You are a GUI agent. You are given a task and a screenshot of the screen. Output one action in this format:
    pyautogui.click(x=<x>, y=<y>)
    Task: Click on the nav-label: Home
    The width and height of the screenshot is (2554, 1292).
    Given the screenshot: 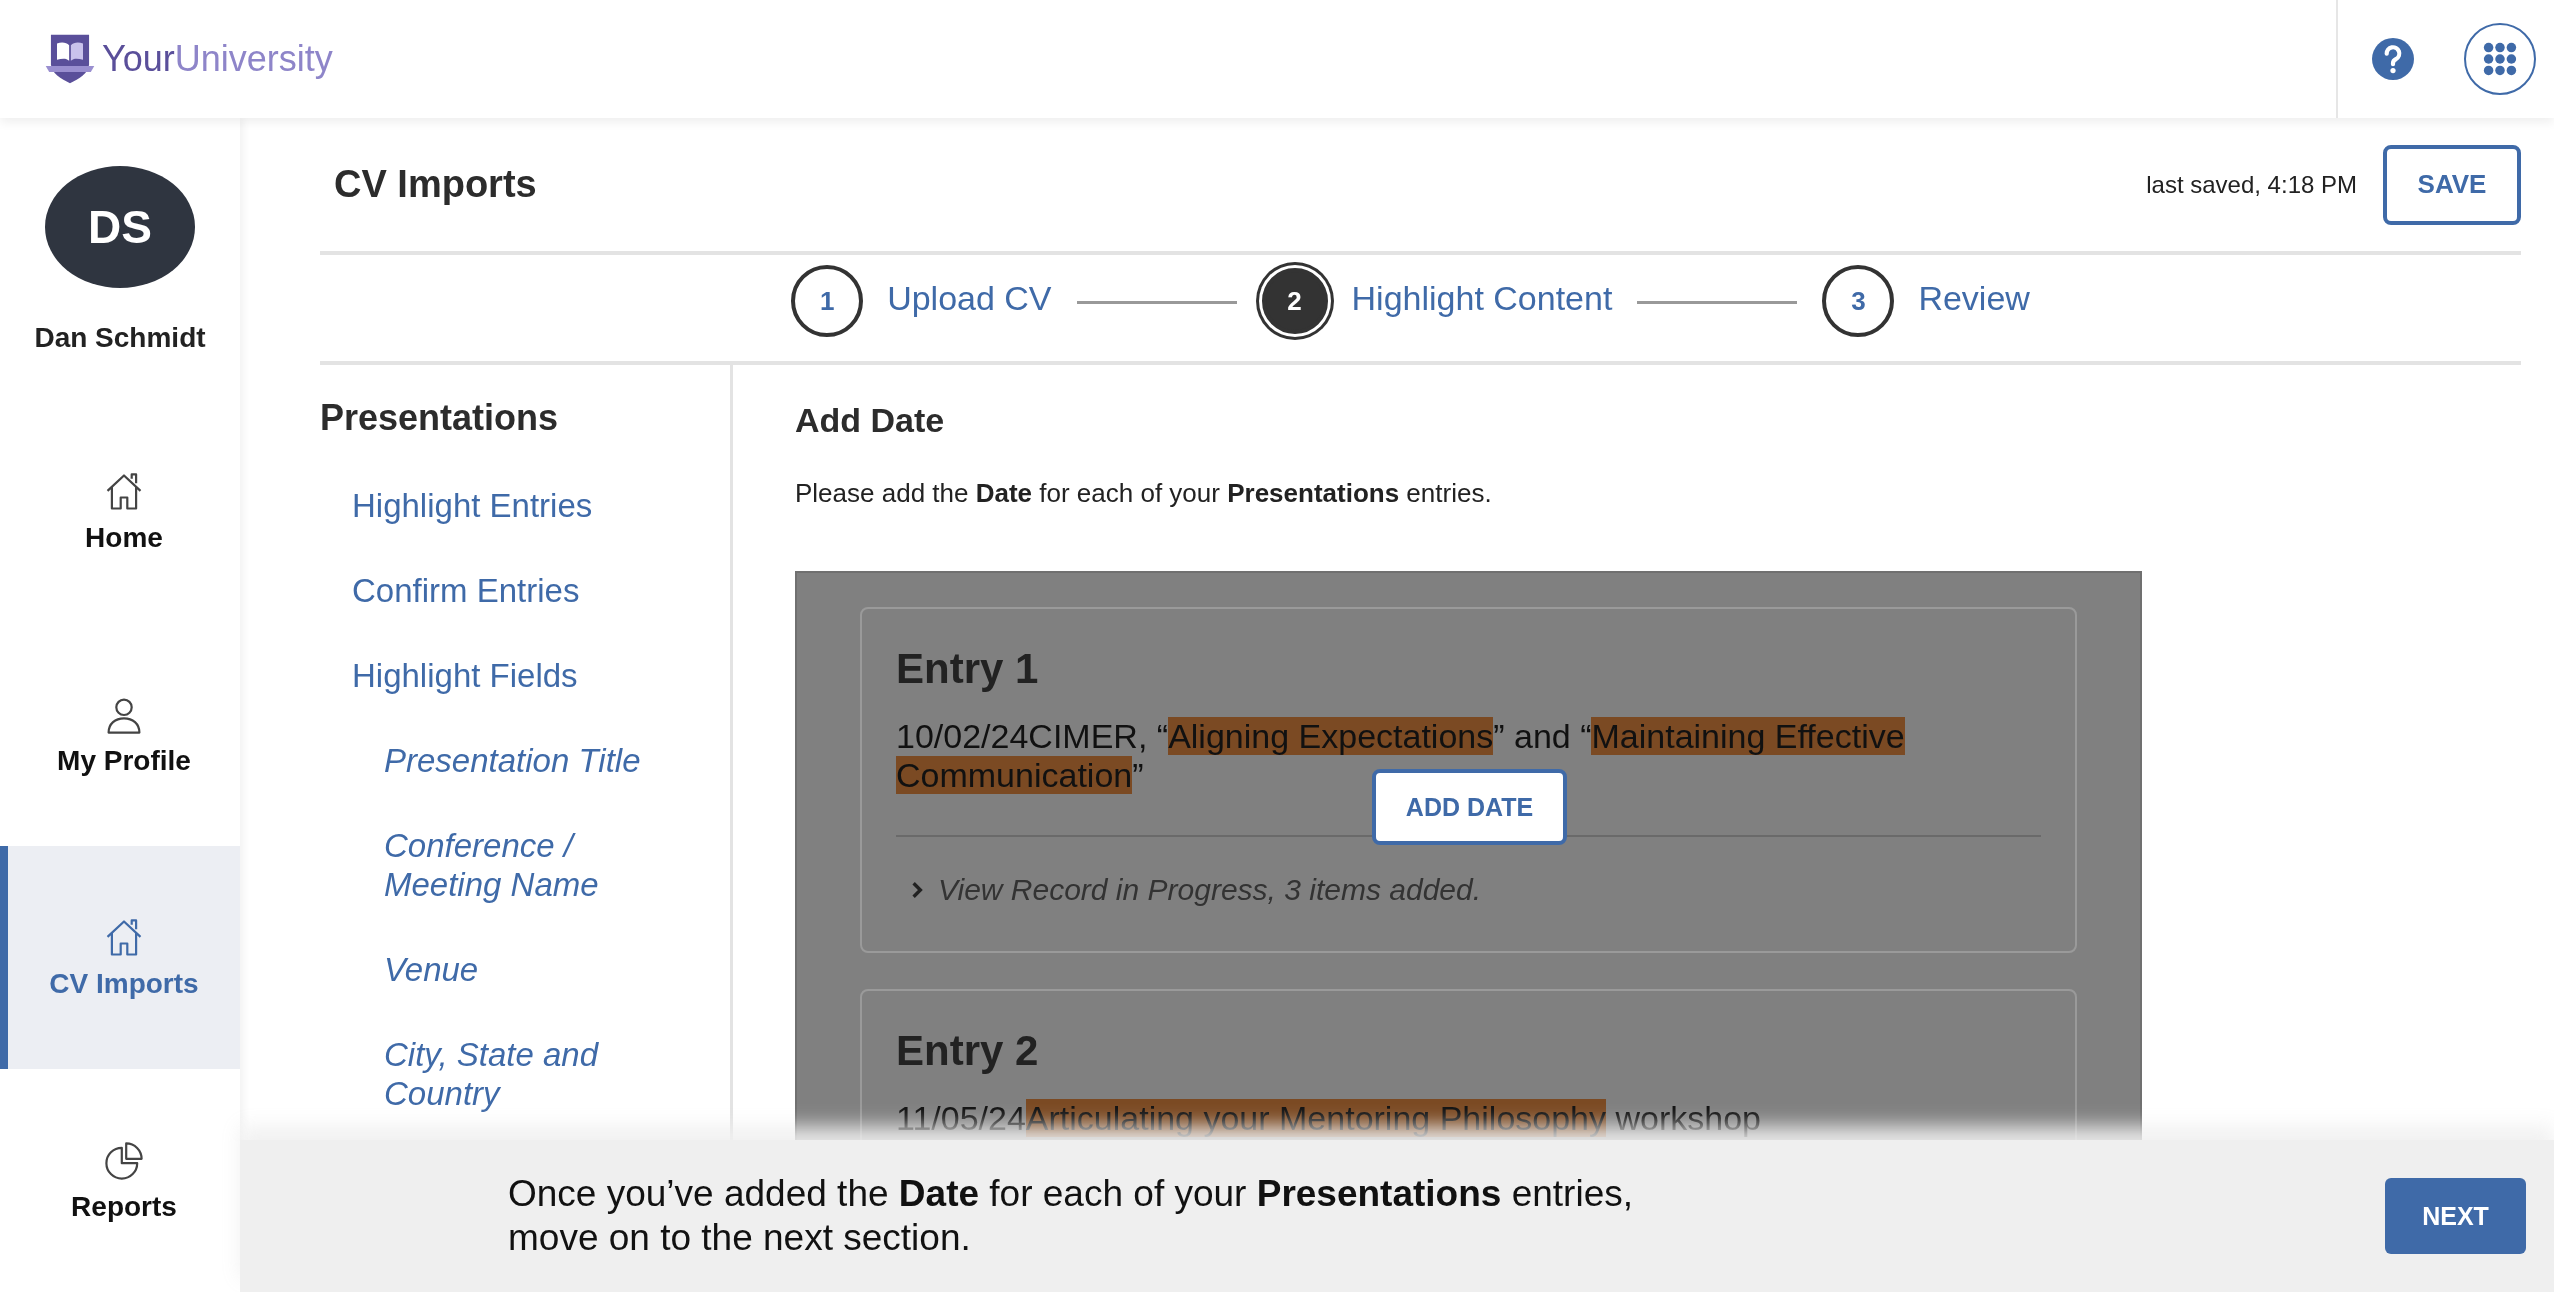 What is the action you would take?
    pyautogui.click(x=124, y=537)
    